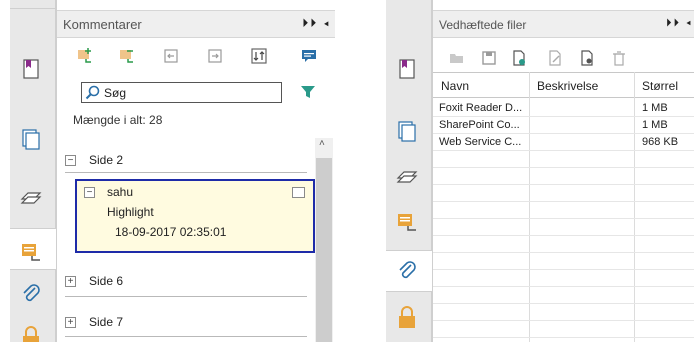 The height and width of the screenshot is (342, 694). I want to click on comments-toolbar, so click(202, 58).